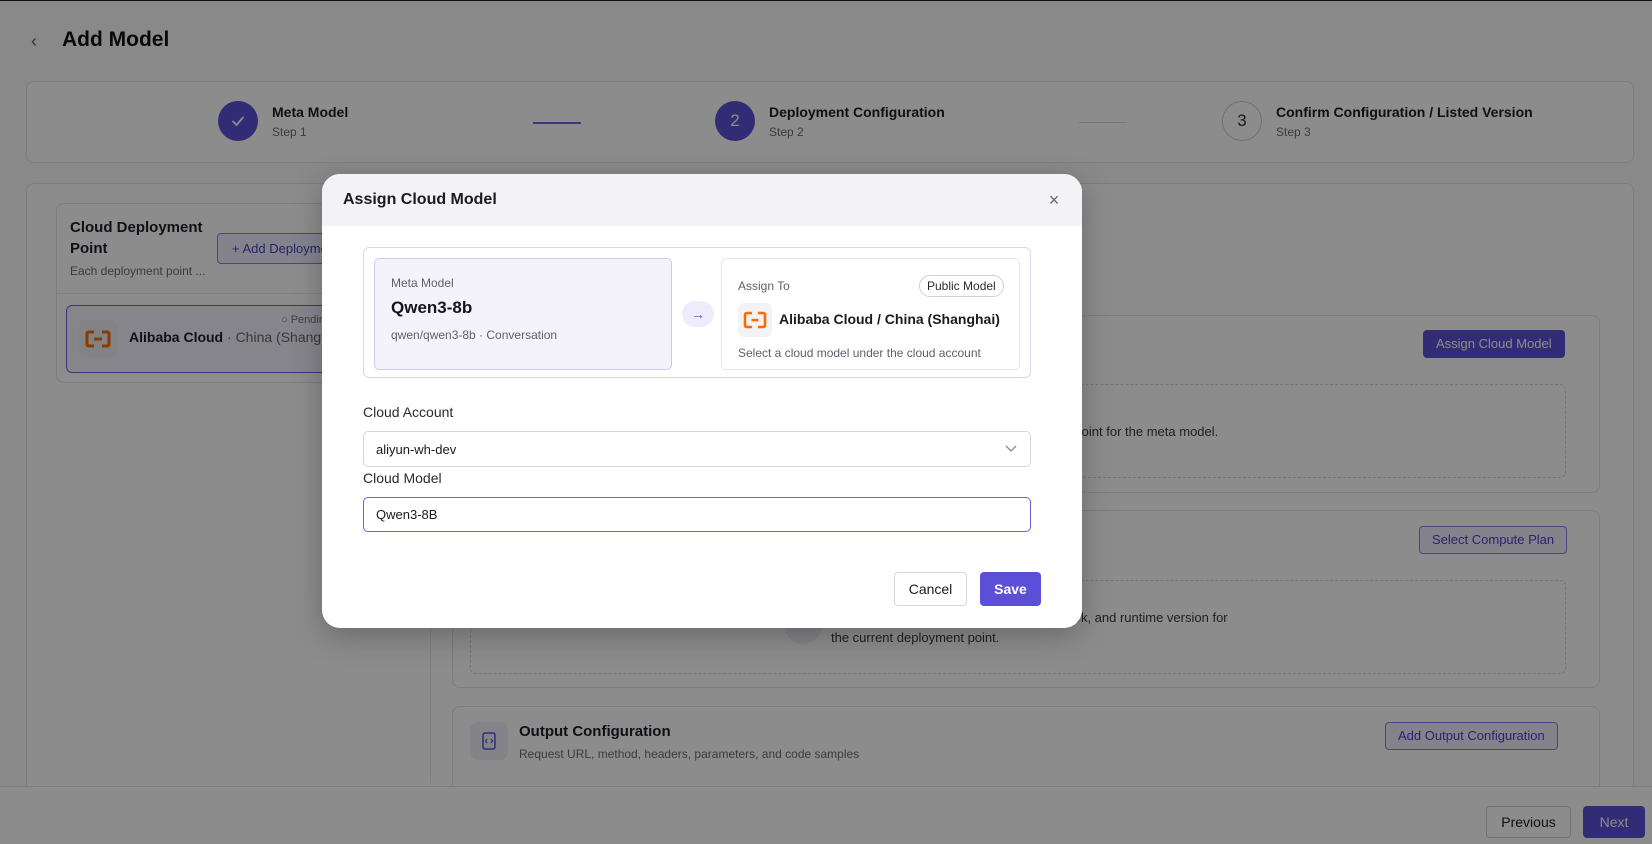  What do you see at coordinates (697, 514) in the screenshot?
I see `cloud-model-input` at bounding box center [697, 514].